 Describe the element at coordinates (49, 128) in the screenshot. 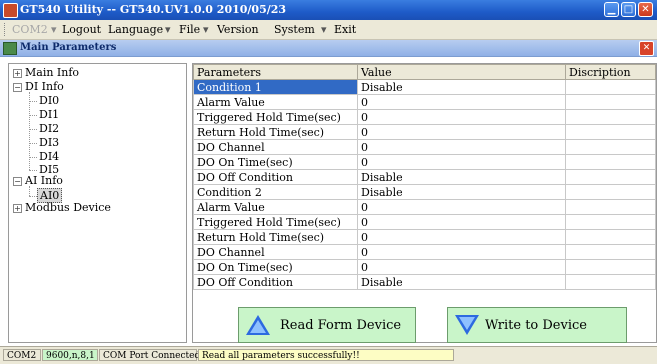

I see `tree-item-di2: DI2` at that location.